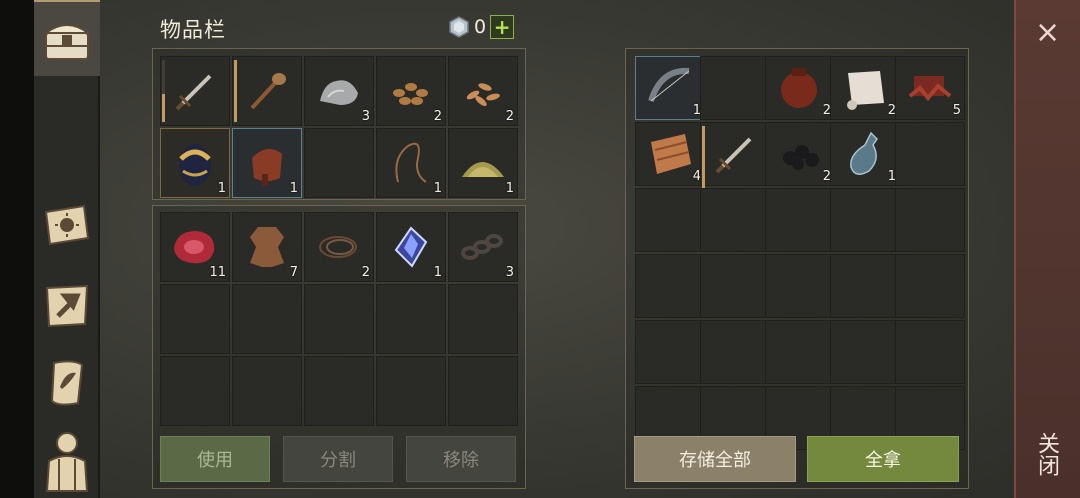  What do you see at coordinates (17, 249) in the screenshot?
I see `screen-edge` at bounding box center [17, 249].